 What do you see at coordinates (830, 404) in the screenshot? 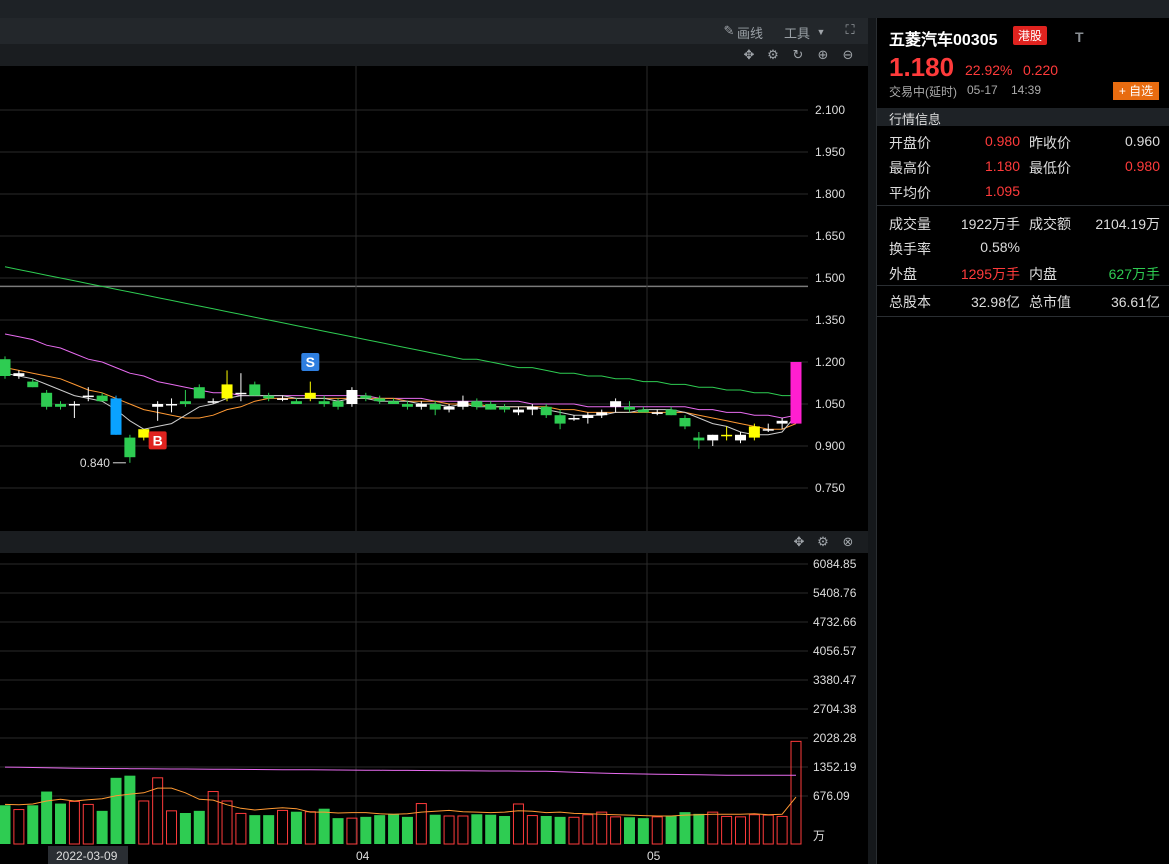
I see `price-tick-label: 1.050` at bounding box center [830, 404].